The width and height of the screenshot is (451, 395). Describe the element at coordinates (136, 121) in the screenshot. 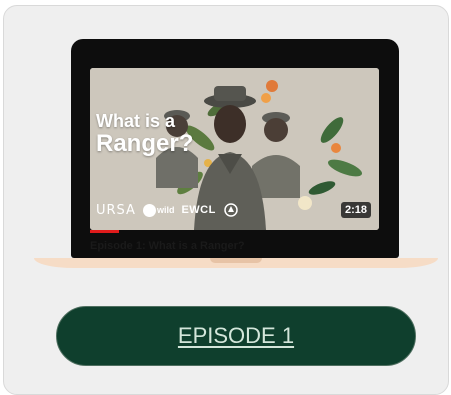

I see `headline-line-1: What is a` at that location.